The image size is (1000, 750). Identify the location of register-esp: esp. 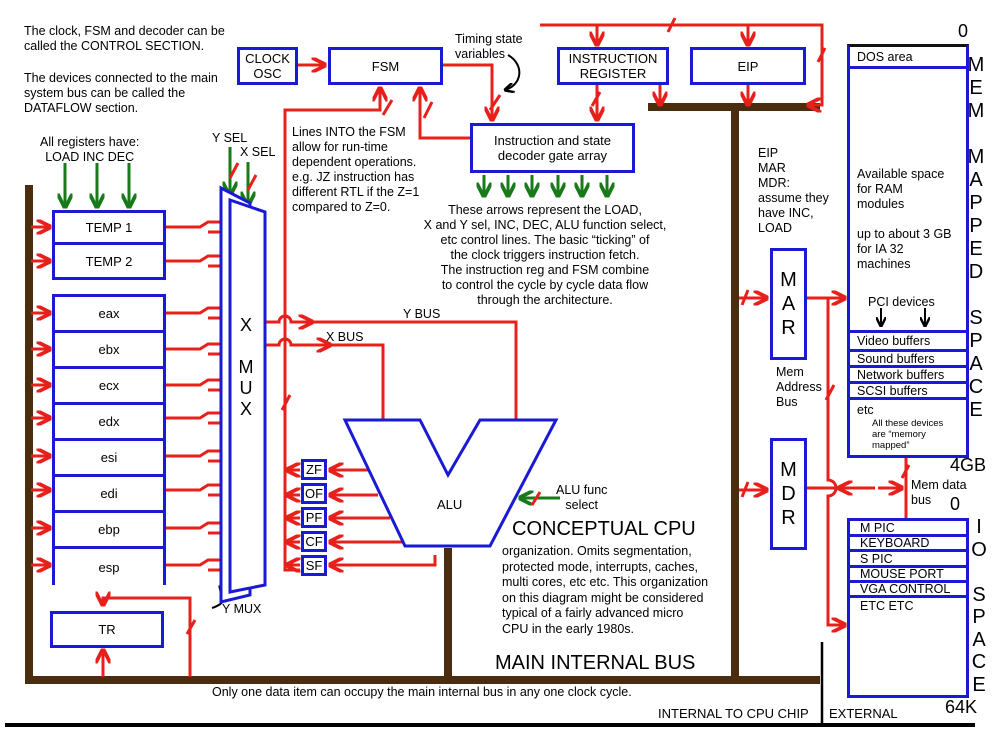
(109, 567).